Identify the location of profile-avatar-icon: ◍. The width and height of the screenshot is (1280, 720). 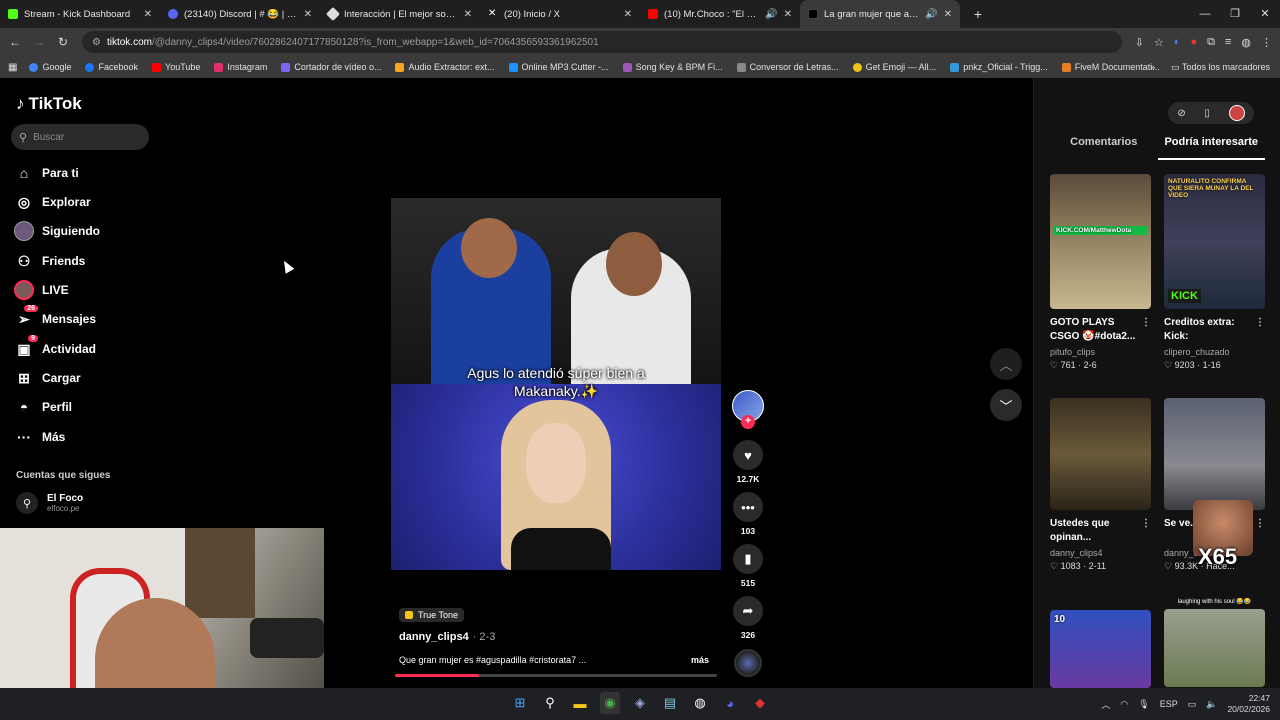
(1246, 42).